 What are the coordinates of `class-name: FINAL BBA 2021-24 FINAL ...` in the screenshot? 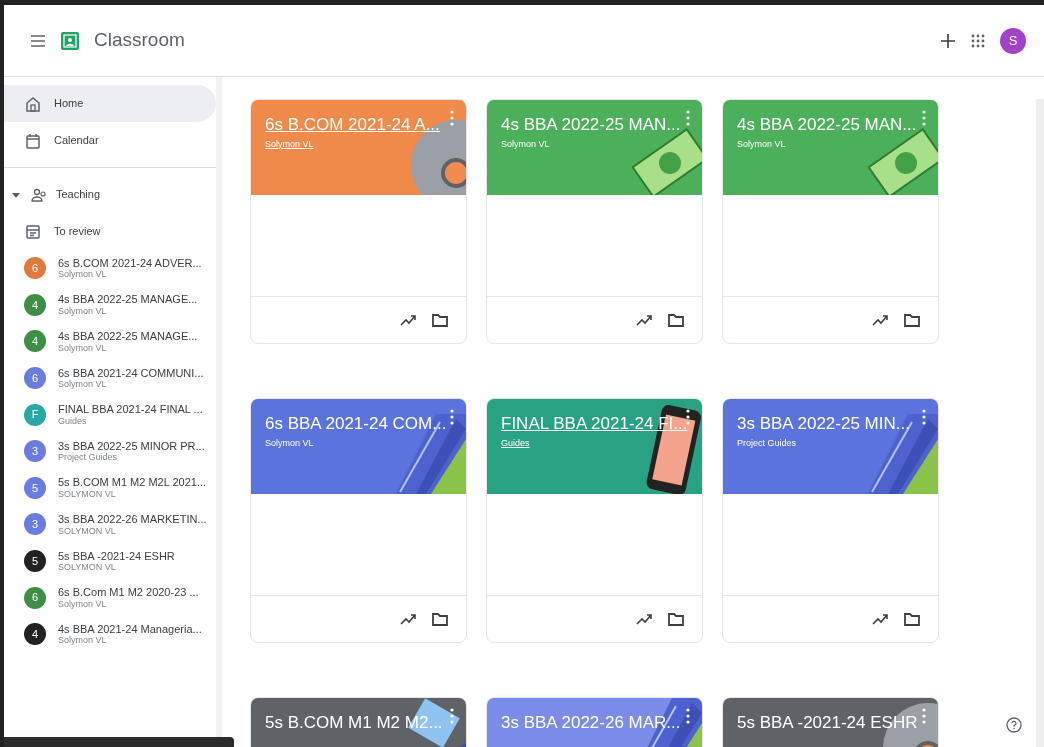 It's located at (130, 409).